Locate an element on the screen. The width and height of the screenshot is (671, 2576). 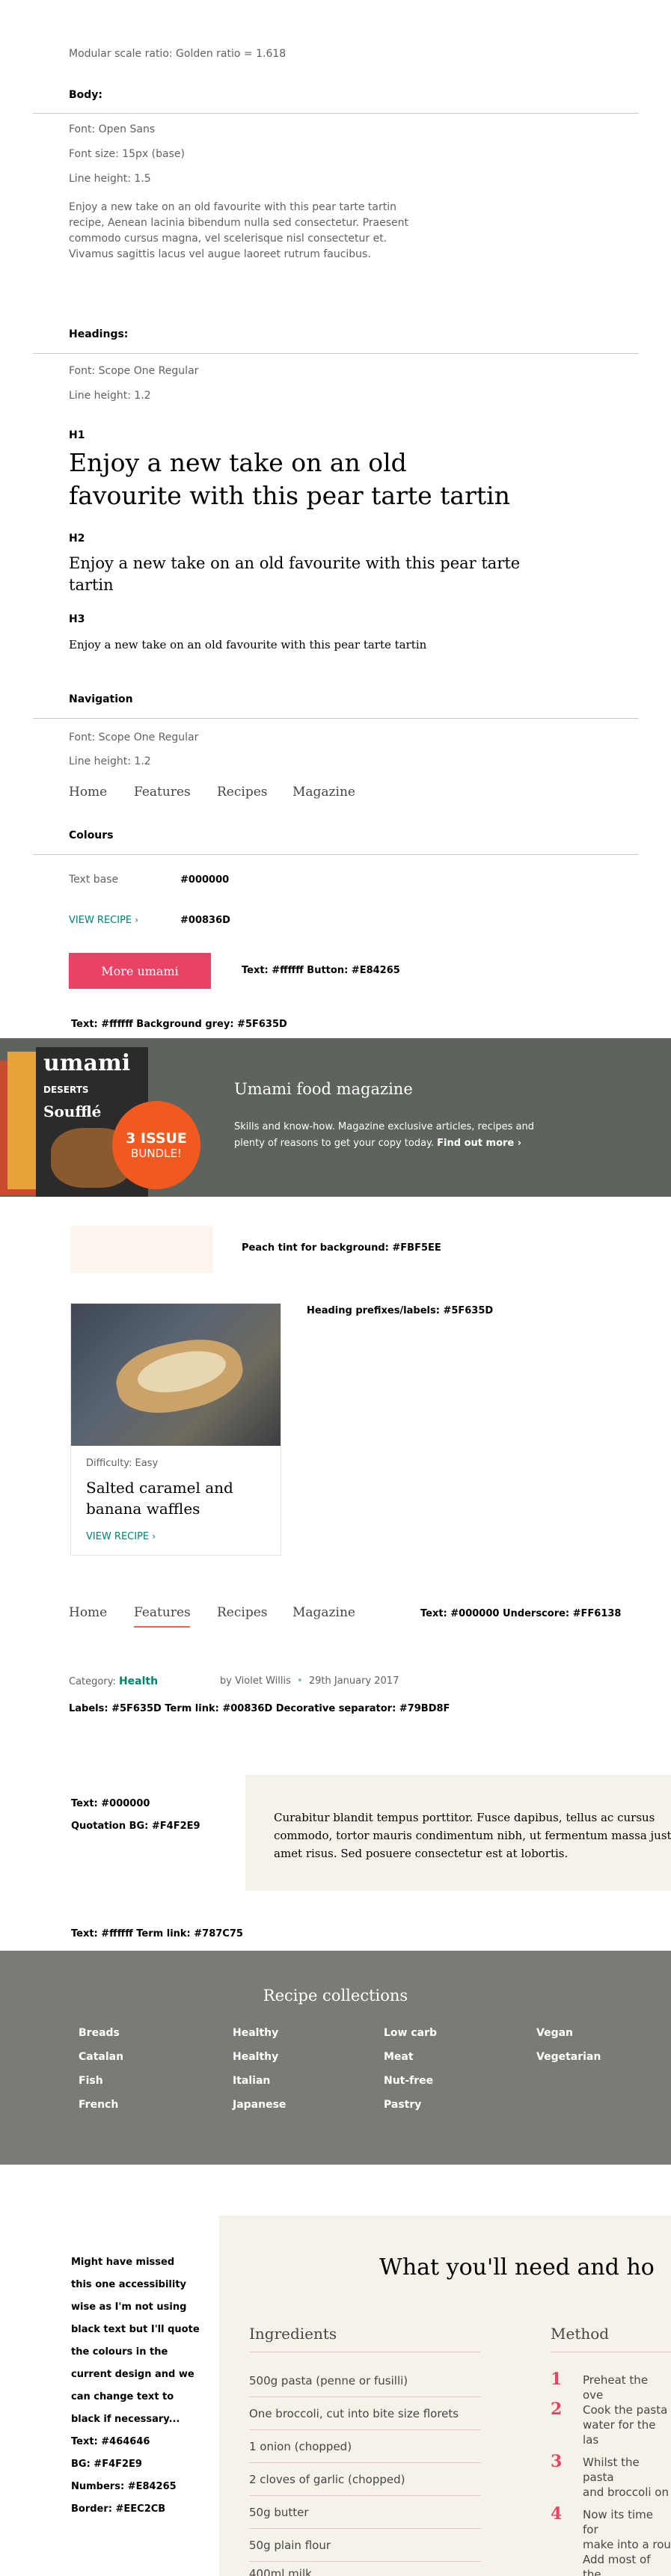
method-step-line: Cook the pasta is located at coordinates (625, 2410).